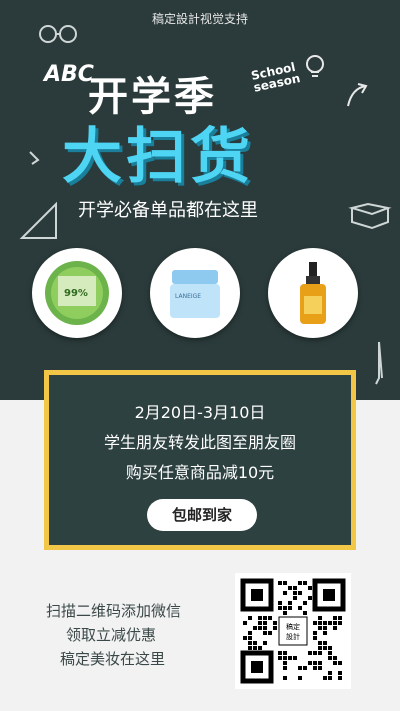  Describe the element at coordinates (114, 611) in the screenshot. I see `footer-line1: 扫描二维码添加微信` at that location.